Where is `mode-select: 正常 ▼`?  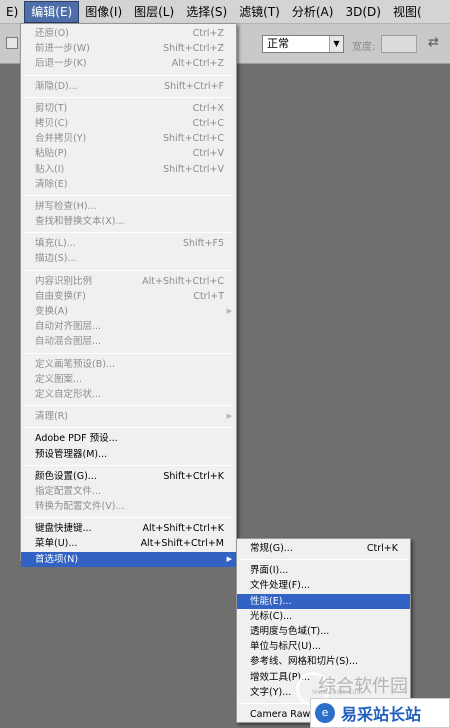 mode-select: 正常 ▼ is located at coordinates (303, 44).